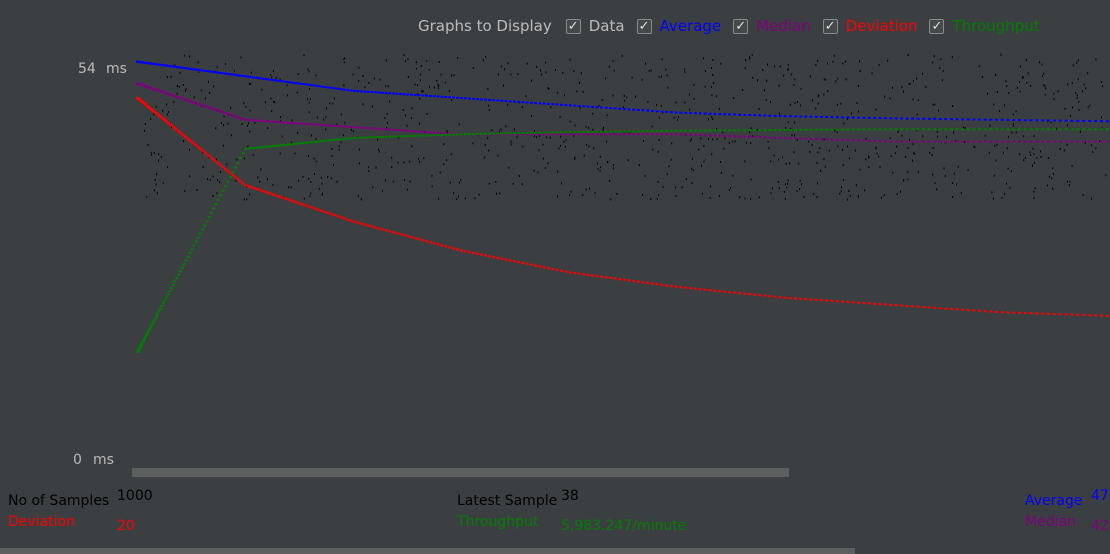 This screenshot has height=554, width=1110. Describe the element at coordinates (984, 26) in the screenshot. I see `checkbox-throughput: ✓ Throughput` at that location.